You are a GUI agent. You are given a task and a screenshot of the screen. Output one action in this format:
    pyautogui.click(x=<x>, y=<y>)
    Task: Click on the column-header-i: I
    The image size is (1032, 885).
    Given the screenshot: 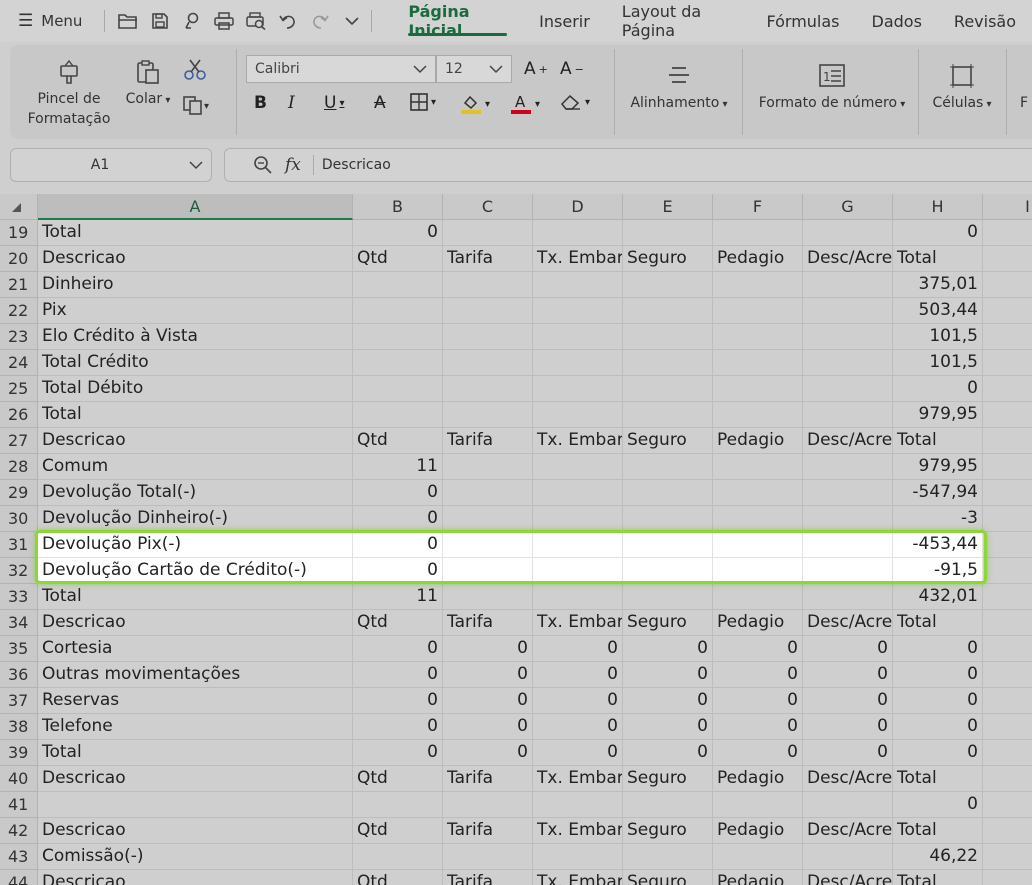 What is the action you would take?
    pyautogui.click(x=1007, y=207)
    